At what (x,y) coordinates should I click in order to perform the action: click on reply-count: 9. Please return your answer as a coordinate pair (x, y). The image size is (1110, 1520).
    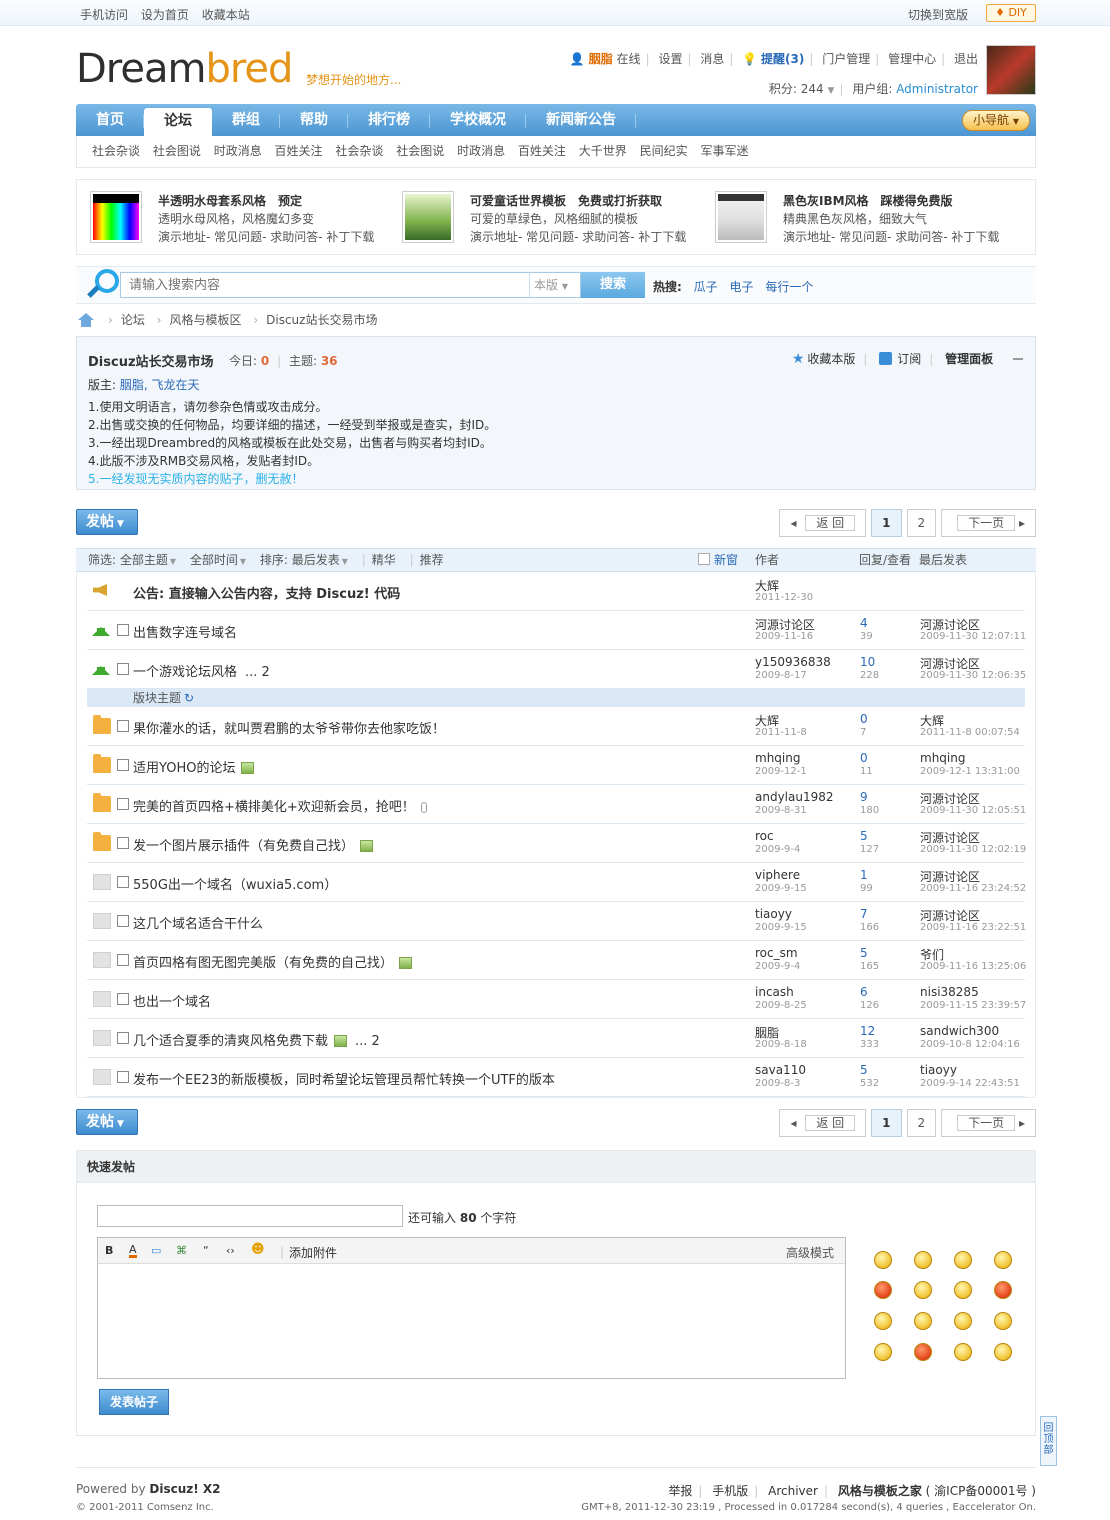
    Looking at the image, I should click on (864, 797).